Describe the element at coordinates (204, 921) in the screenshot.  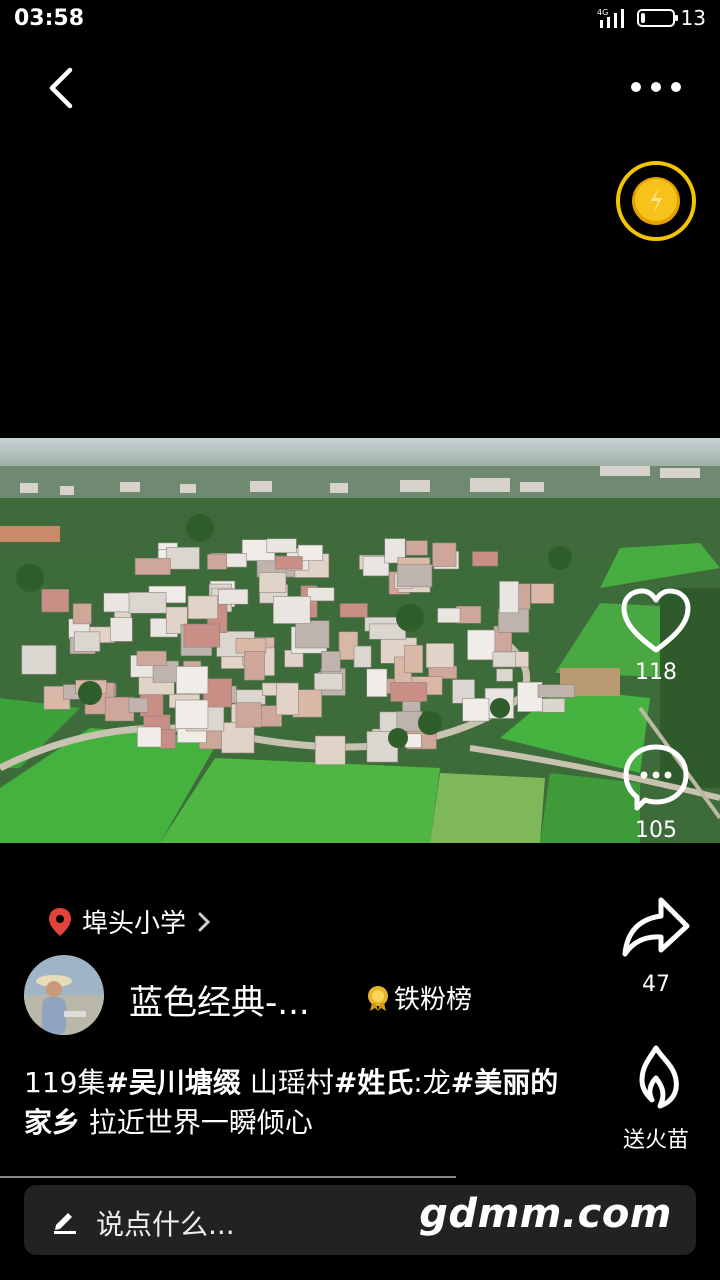
I see `chevron-right-icon` at that location.